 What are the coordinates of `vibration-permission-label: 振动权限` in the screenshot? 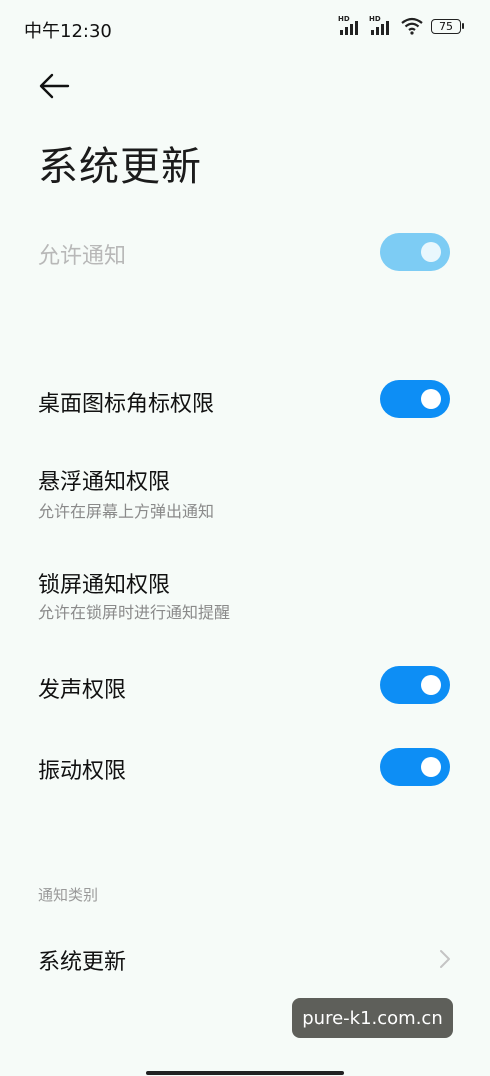 It's located at (82, 771).